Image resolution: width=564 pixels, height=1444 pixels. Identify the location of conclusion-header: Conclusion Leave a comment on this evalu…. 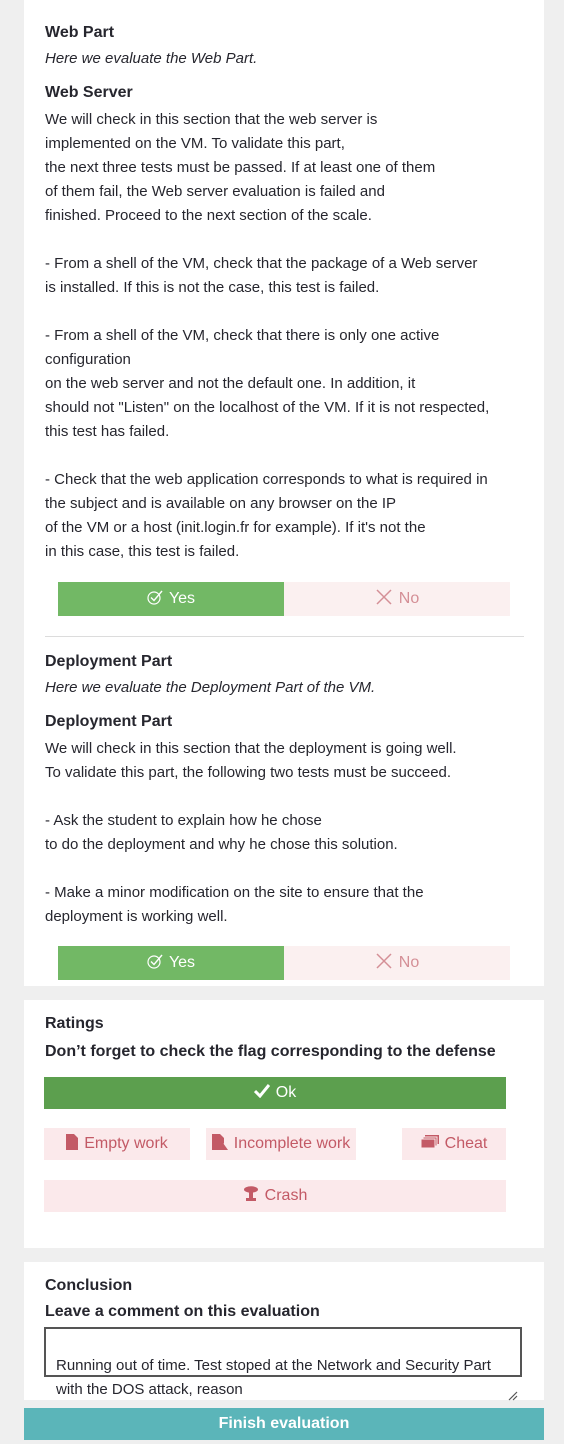
(284, 1299).